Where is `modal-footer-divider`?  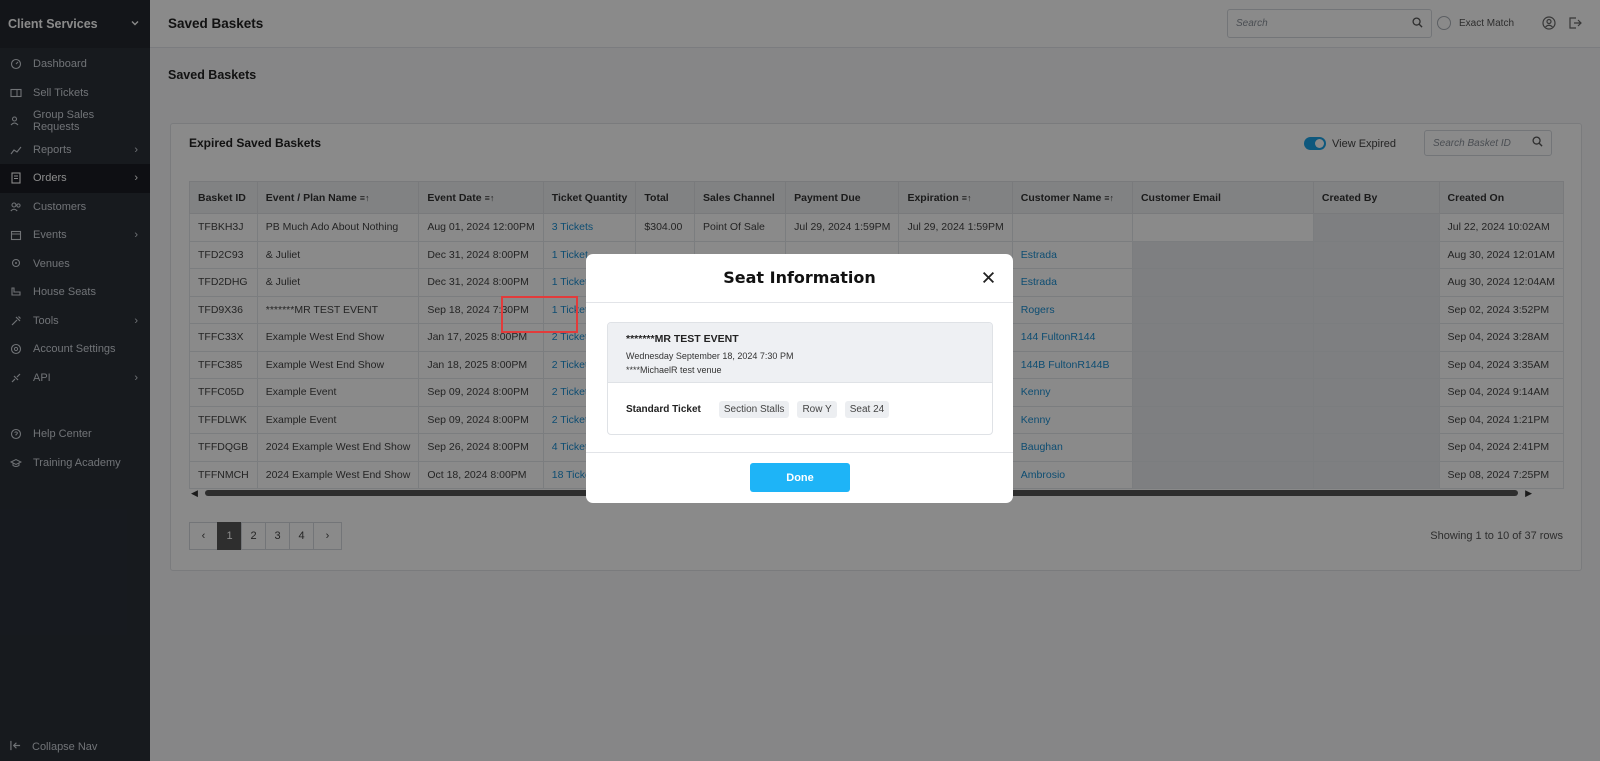 modal-footer-divider is located at coordinates (799, 452).